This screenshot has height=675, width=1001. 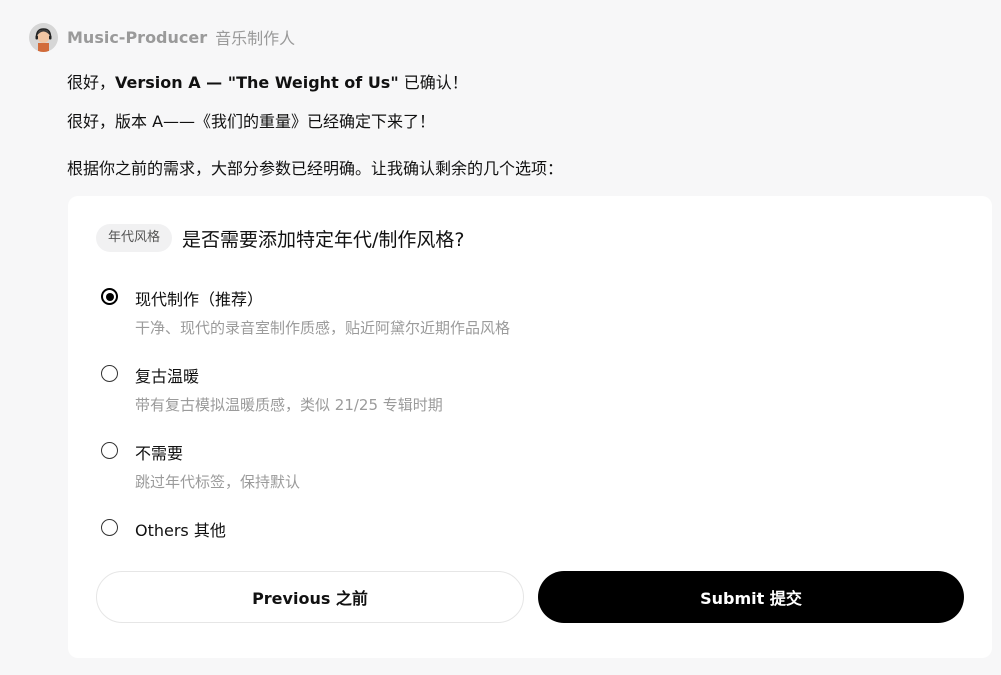 What do you see at coordinates (315, 168) in the screenshot?
I see `message-line-instructions: 根据你之前的需求，大部分参数已经明确。让我确认剩余的几个选项：` at bounding box center [315, 168].